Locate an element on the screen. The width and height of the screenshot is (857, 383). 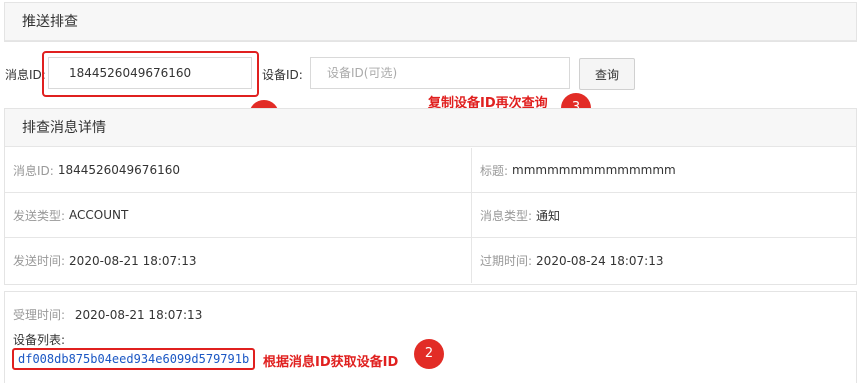
detail-value: ACCOUNT is located at coordinates (99, 215).